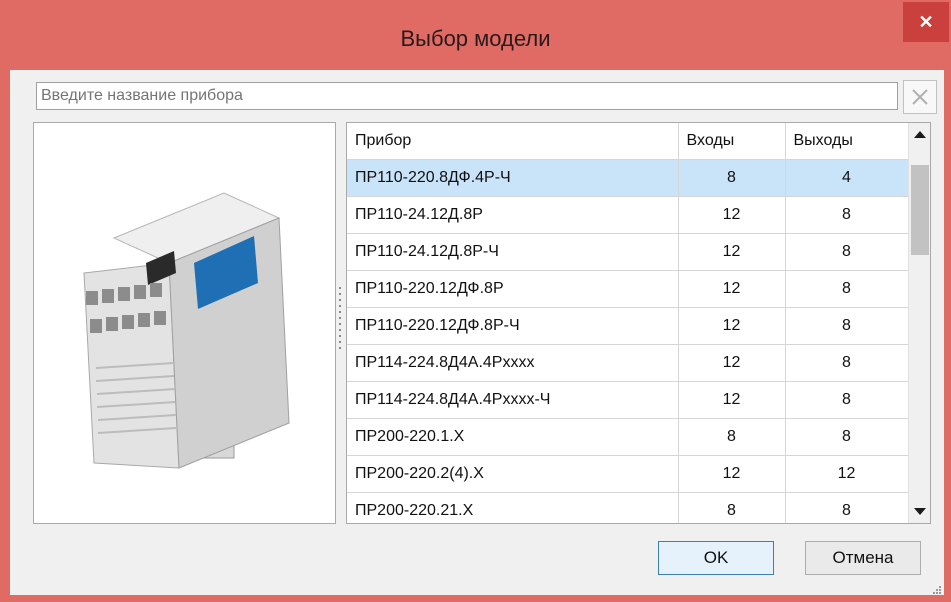  Describe the element at coordinates (513, 363) in the screenshot. I see `cell-device: ПР114-224.8Д4А.4Рxxxx` at that location.